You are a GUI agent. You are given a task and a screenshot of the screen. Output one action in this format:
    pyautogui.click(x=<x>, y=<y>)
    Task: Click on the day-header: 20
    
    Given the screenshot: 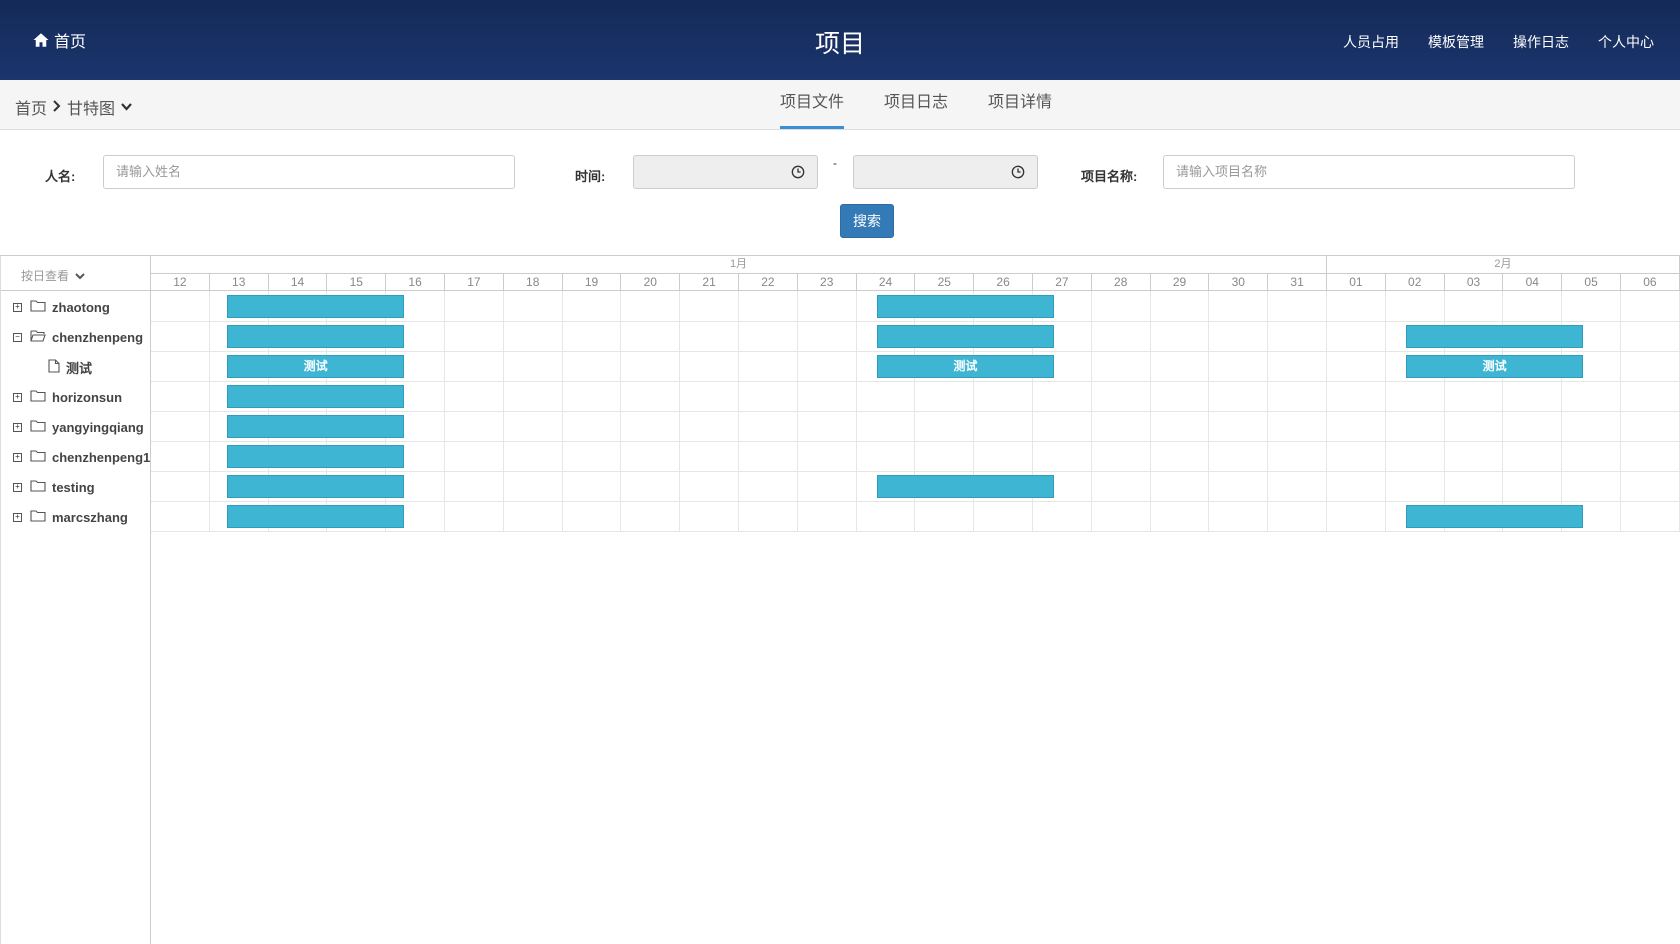 What is the action you would take?
    pyautogui.click(x=651, y=282)
    